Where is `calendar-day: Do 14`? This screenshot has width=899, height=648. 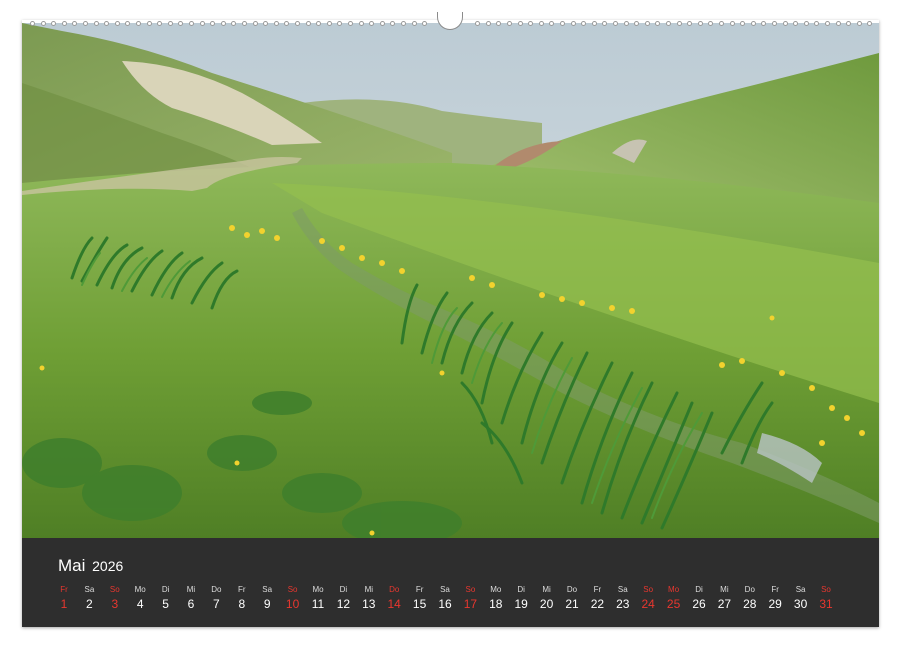
calendar-day: Do 14 is located at coordinates (394, 598).